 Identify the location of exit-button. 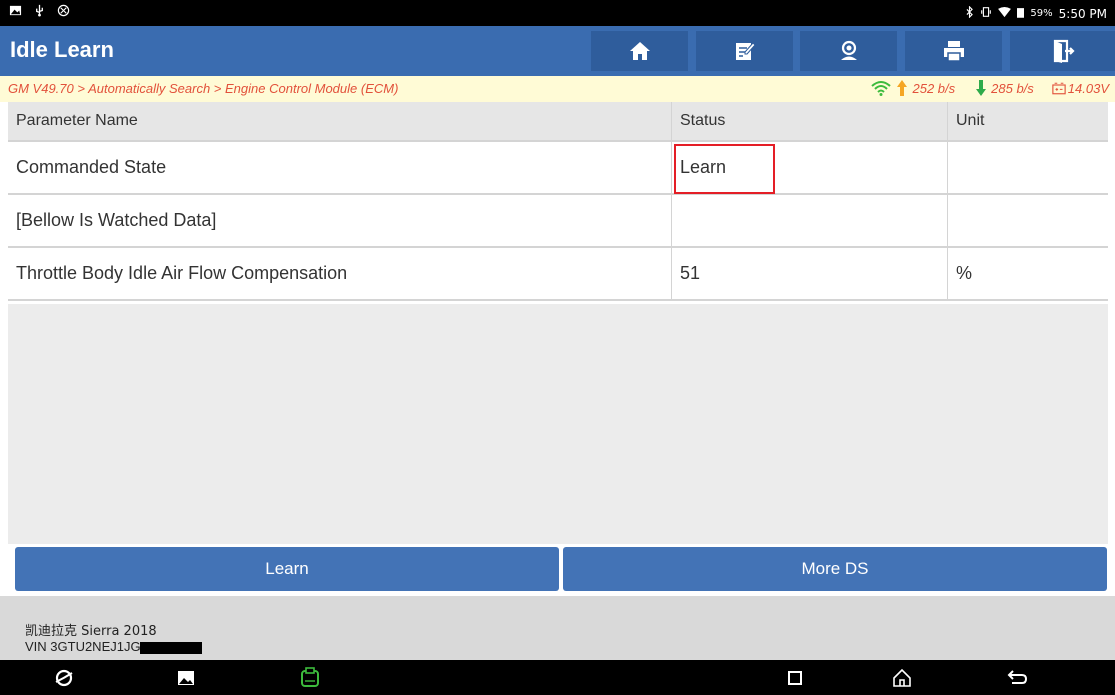
(1062, 51).